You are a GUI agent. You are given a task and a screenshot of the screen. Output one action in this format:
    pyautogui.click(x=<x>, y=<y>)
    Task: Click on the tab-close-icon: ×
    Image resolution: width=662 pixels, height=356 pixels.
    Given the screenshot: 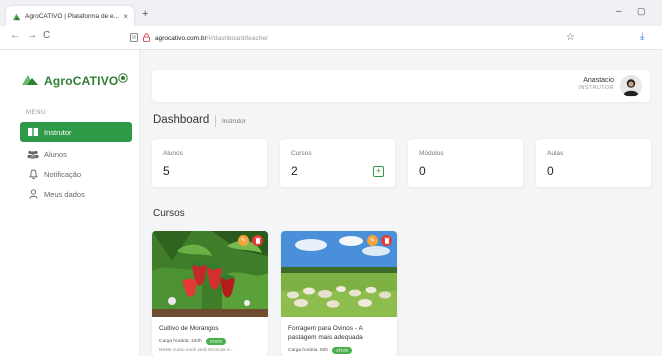 What is the action you would take?
    pyautogui.click(x=125, y=16)
    